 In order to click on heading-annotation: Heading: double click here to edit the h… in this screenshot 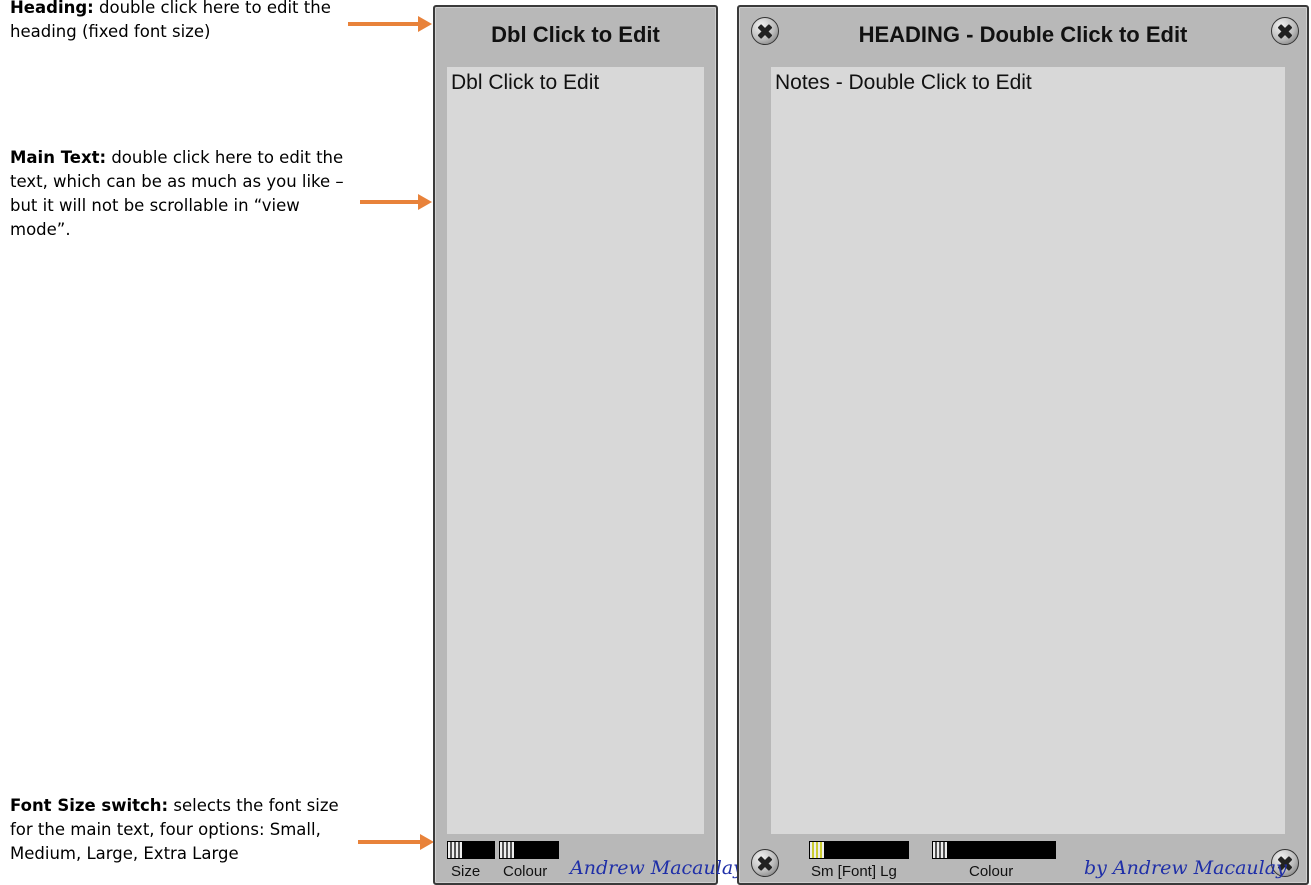, I will do `click(187, 22)`.